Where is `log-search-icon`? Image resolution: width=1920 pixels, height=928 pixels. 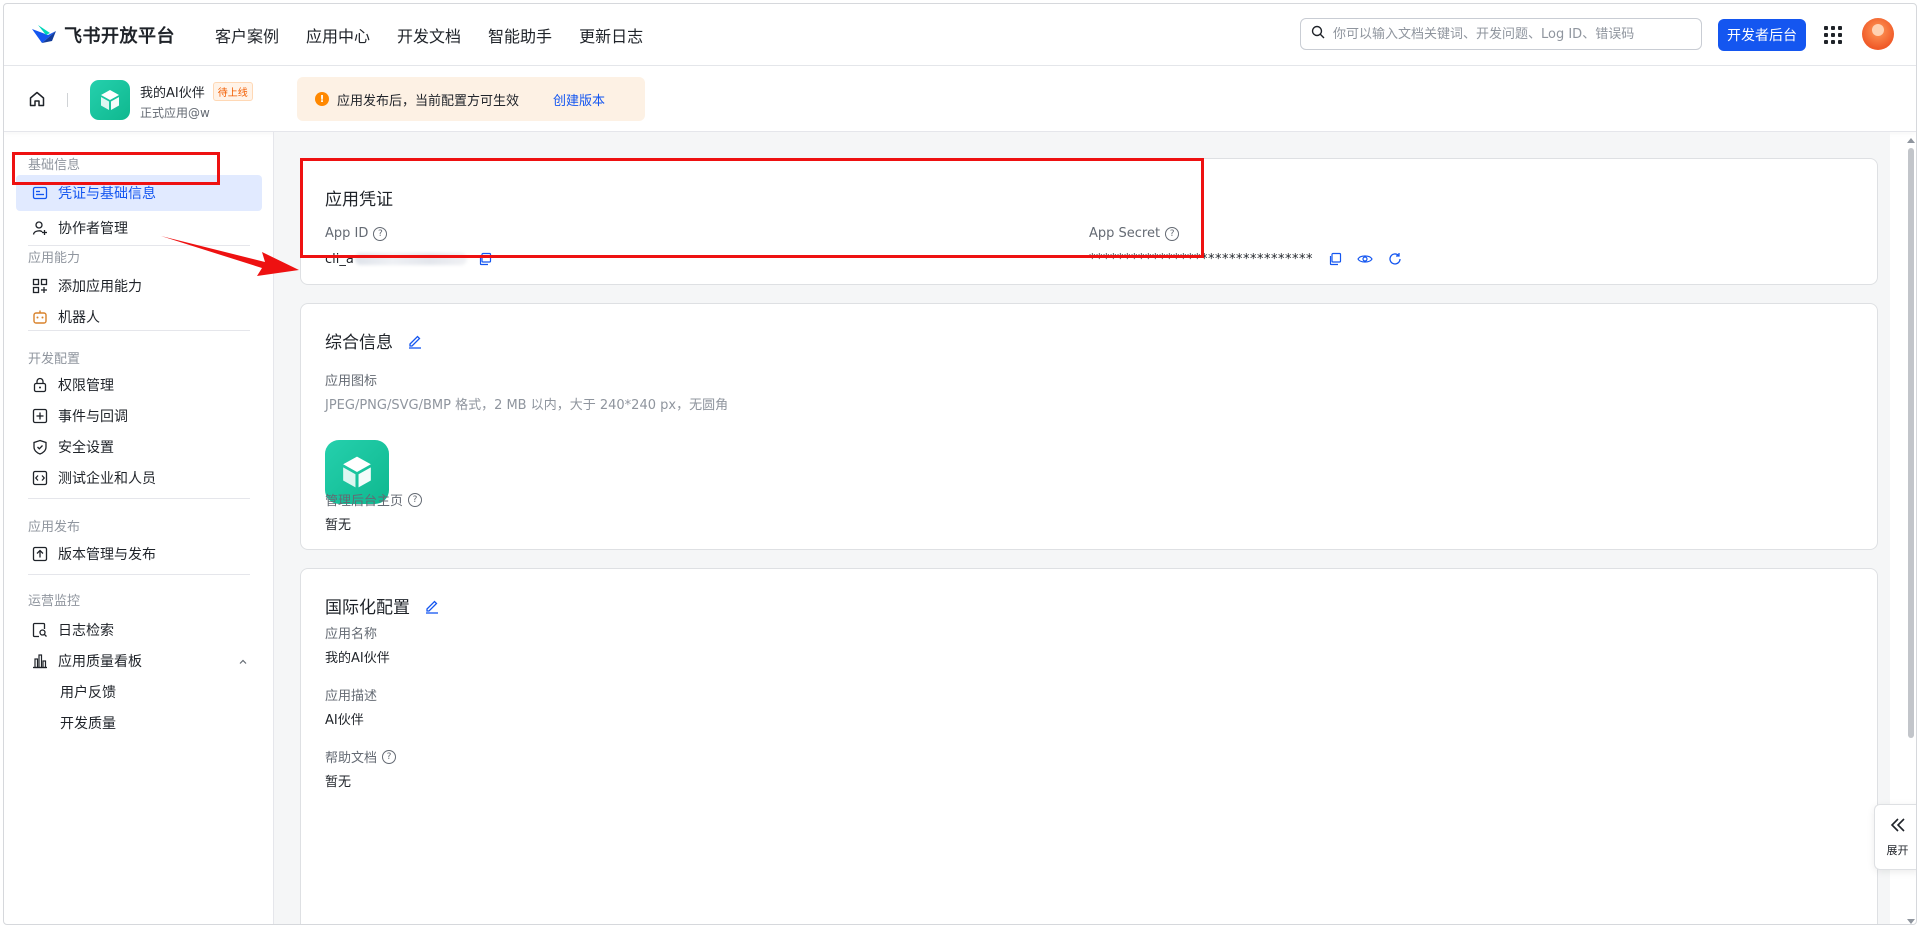
log-search-icon is located at coordinates (40, 630).